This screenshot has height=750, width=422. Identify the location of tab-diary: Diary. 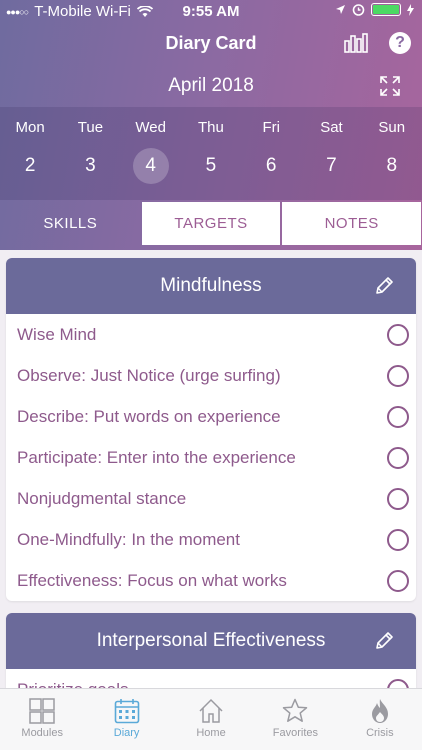
(126, 719).